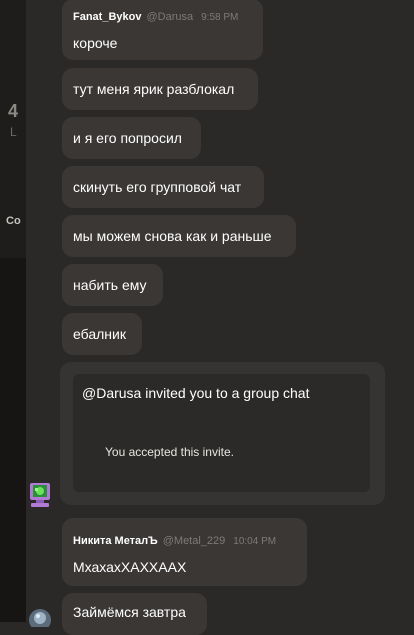  Describe the element at coordinates (13, 221) in the screenshot. I see `sidebar-section-fragment: Co` at that location.